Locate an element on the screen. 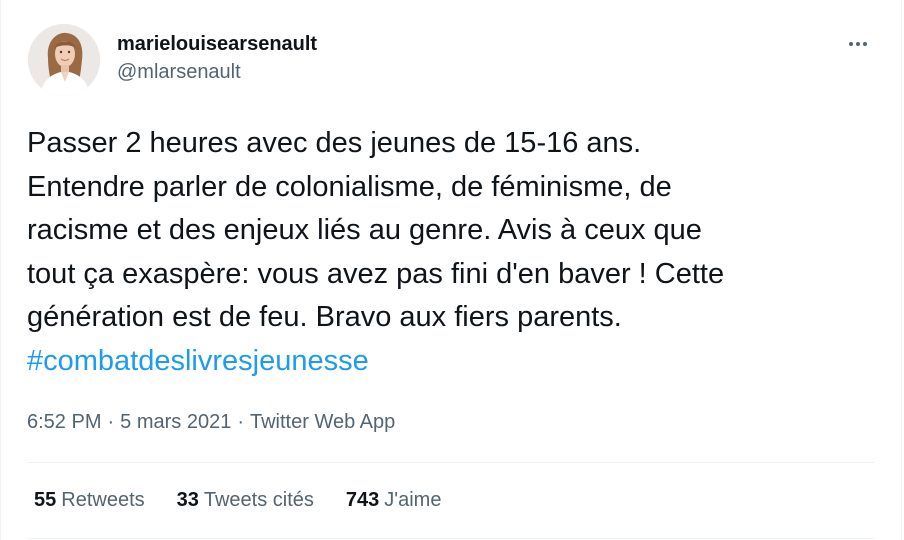 This screenshot has height=540, width=904. avatar is located at coordinates (64, 60).